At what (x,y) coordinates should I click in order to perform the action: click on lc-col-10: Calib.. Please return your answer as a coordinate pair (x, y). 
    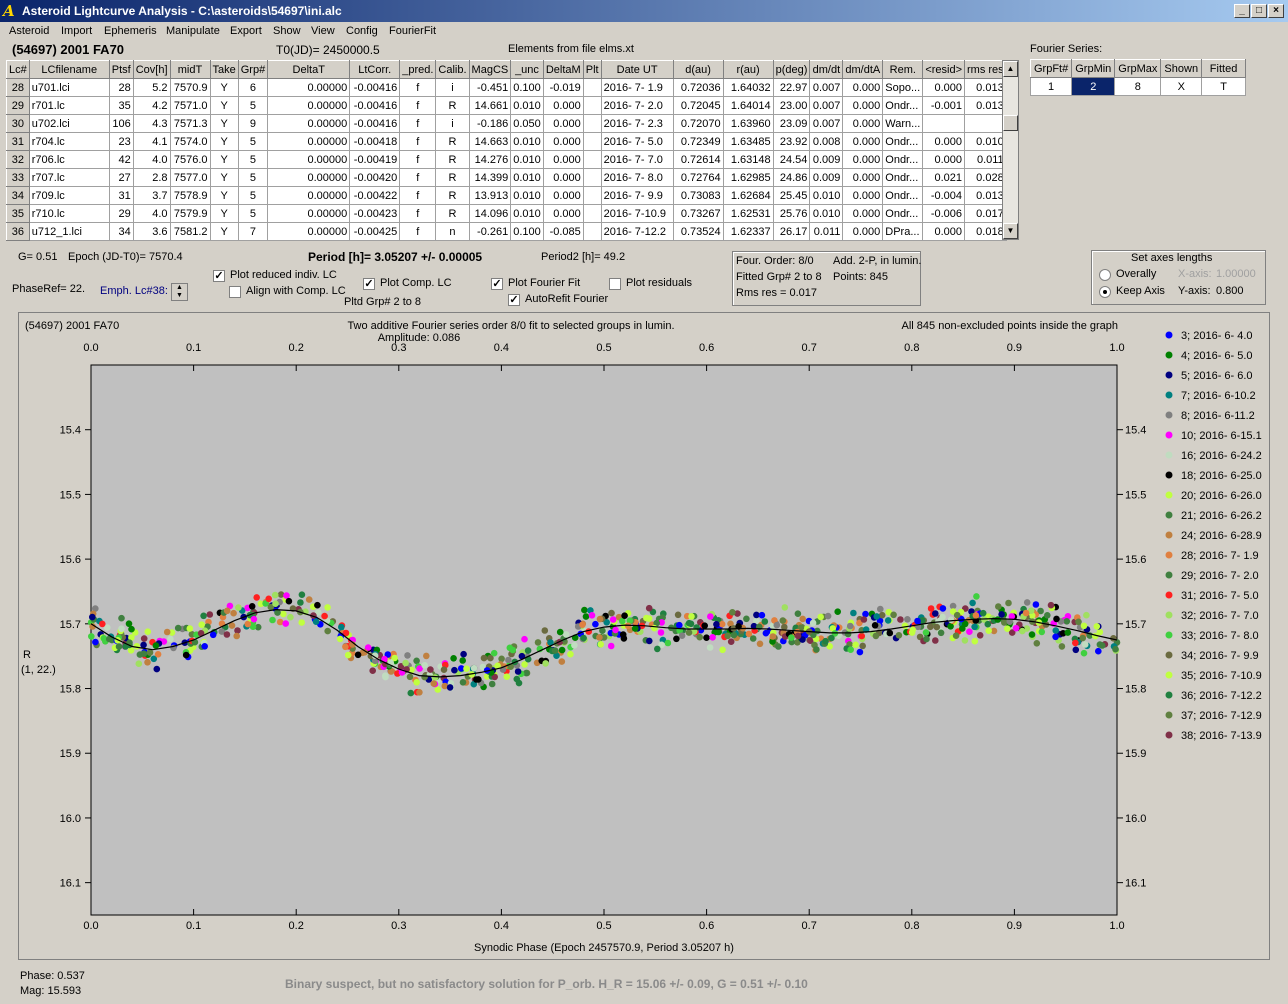
    Looking at the image, I should click on (452, 69).